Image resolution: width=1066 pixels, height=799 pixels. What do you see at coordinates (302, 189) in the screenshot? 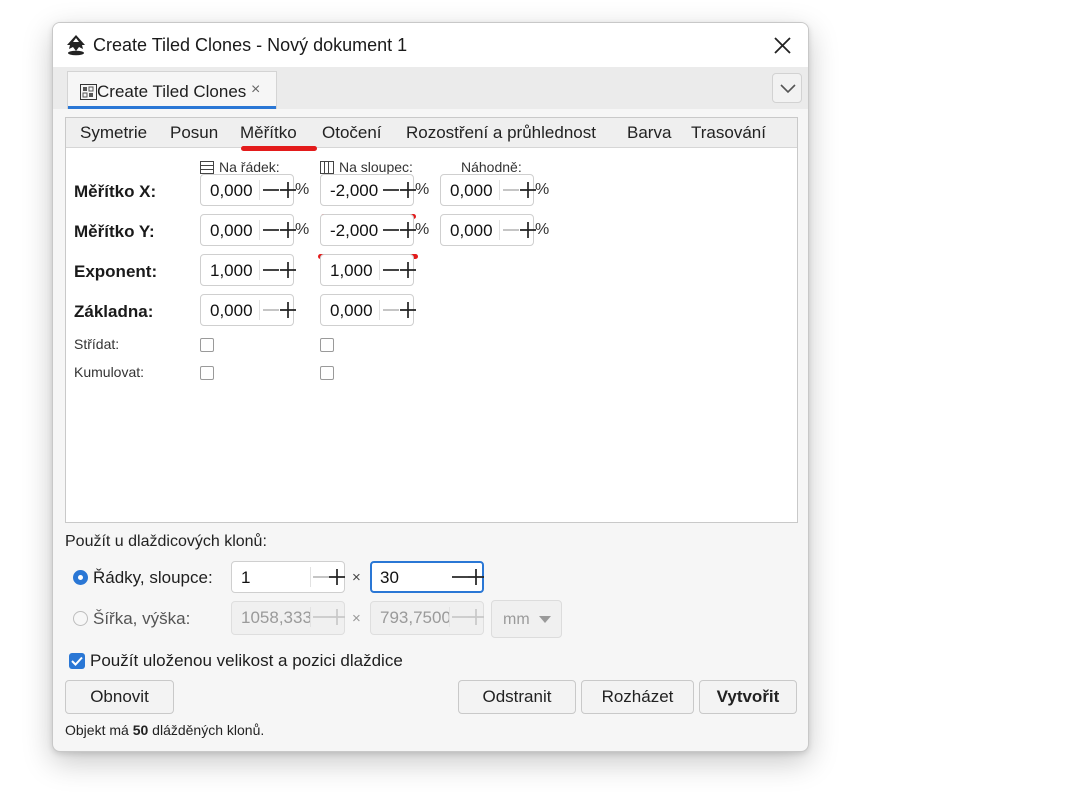
I see `scale-x-per-row-unit: %` at bounding box center [302, 189].